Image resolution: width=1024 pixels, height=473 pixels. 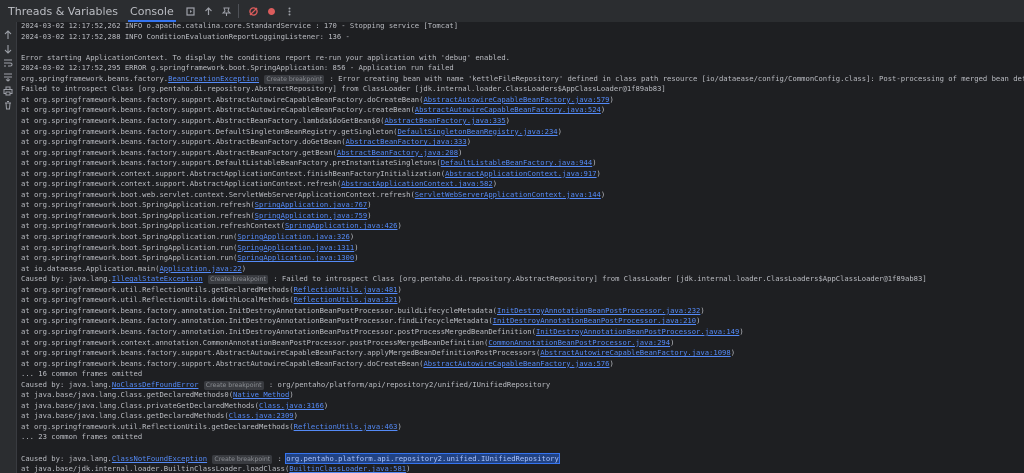 I want to click on mute-breakpoints-icon, so click(x=253, y=11).